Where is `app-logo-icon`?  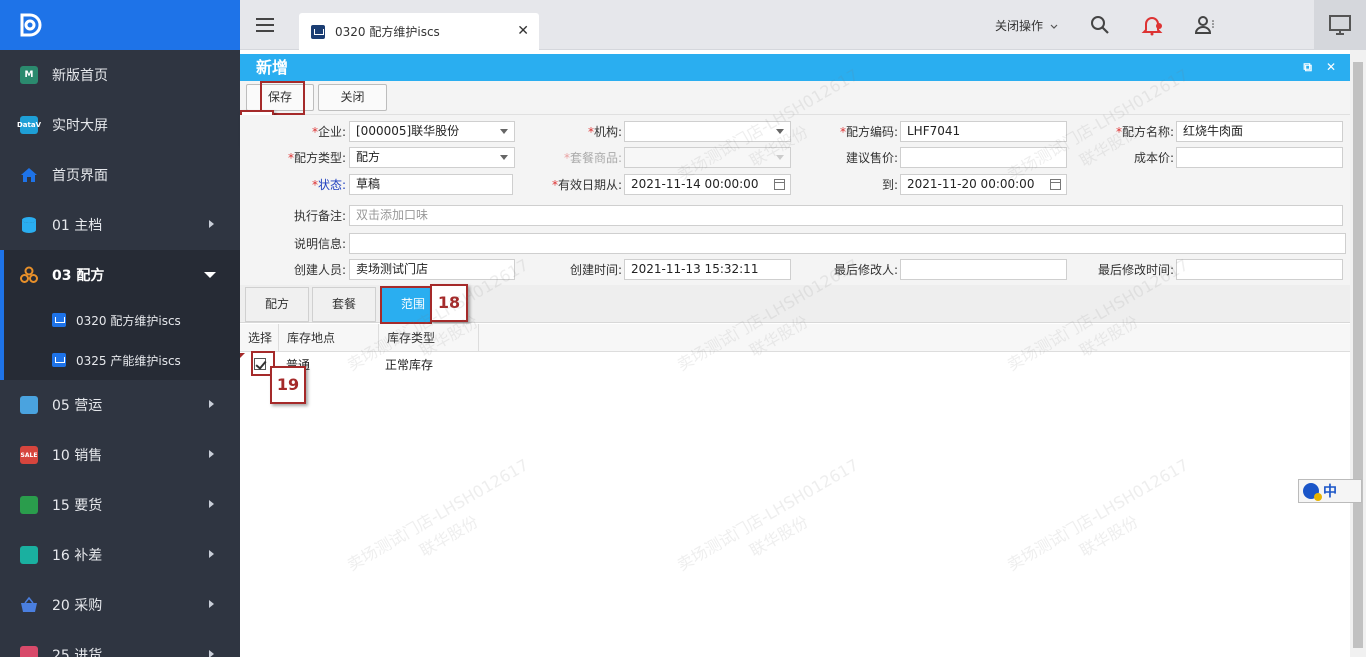
app-logo-icon is located at coordinates (31, 25).